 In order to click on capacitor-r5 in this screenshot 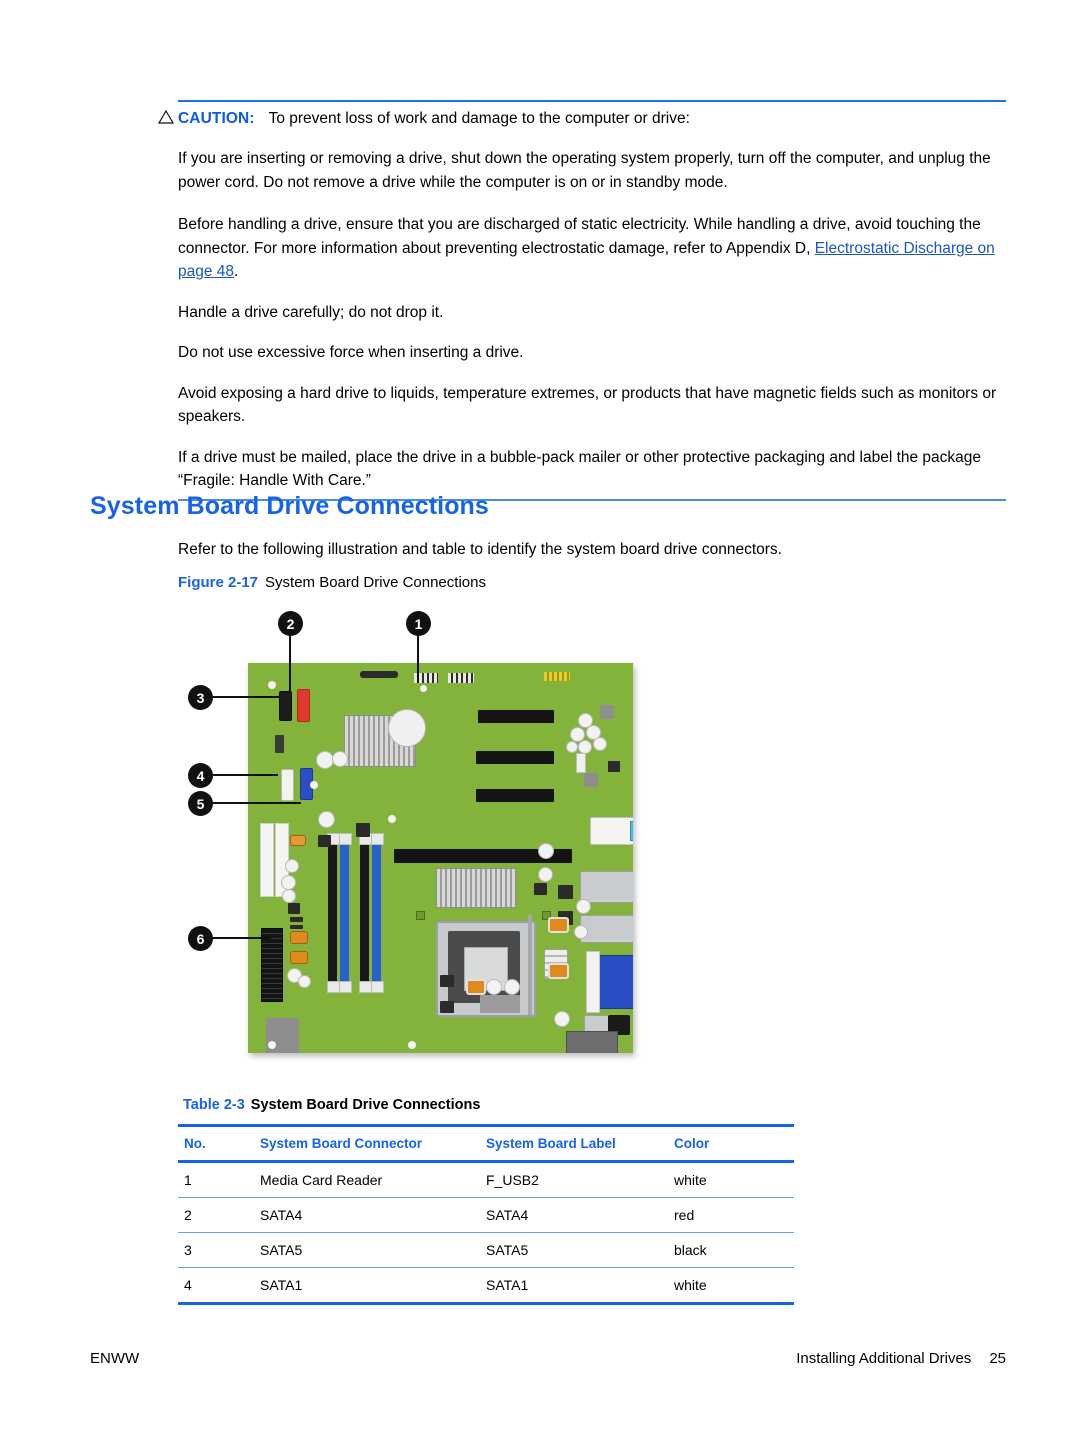, I will do `click(600, 744)`.